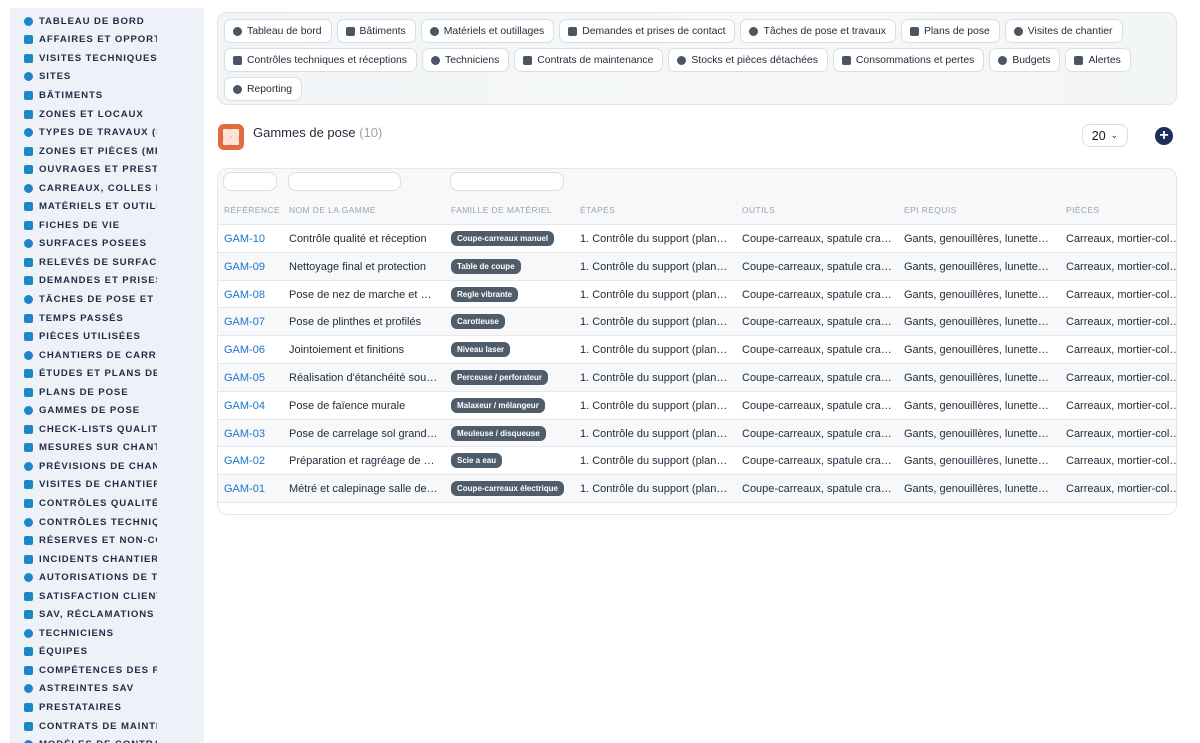 The height and width of the screenshot is (743, 1200). I want to click on filter-family-input, so click(507, 181).